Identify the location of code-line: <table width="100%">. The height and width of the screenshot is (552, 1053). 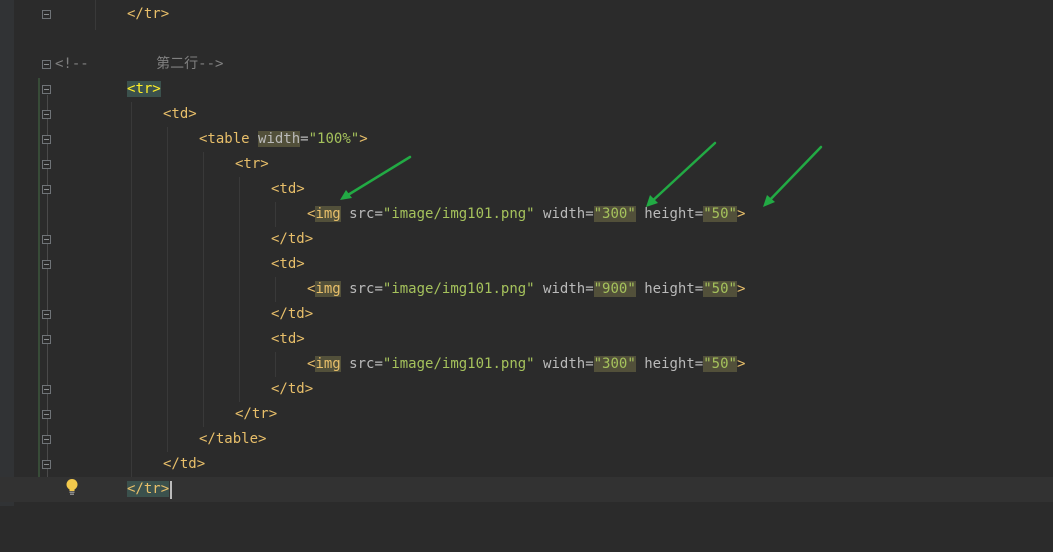
(526, 139).